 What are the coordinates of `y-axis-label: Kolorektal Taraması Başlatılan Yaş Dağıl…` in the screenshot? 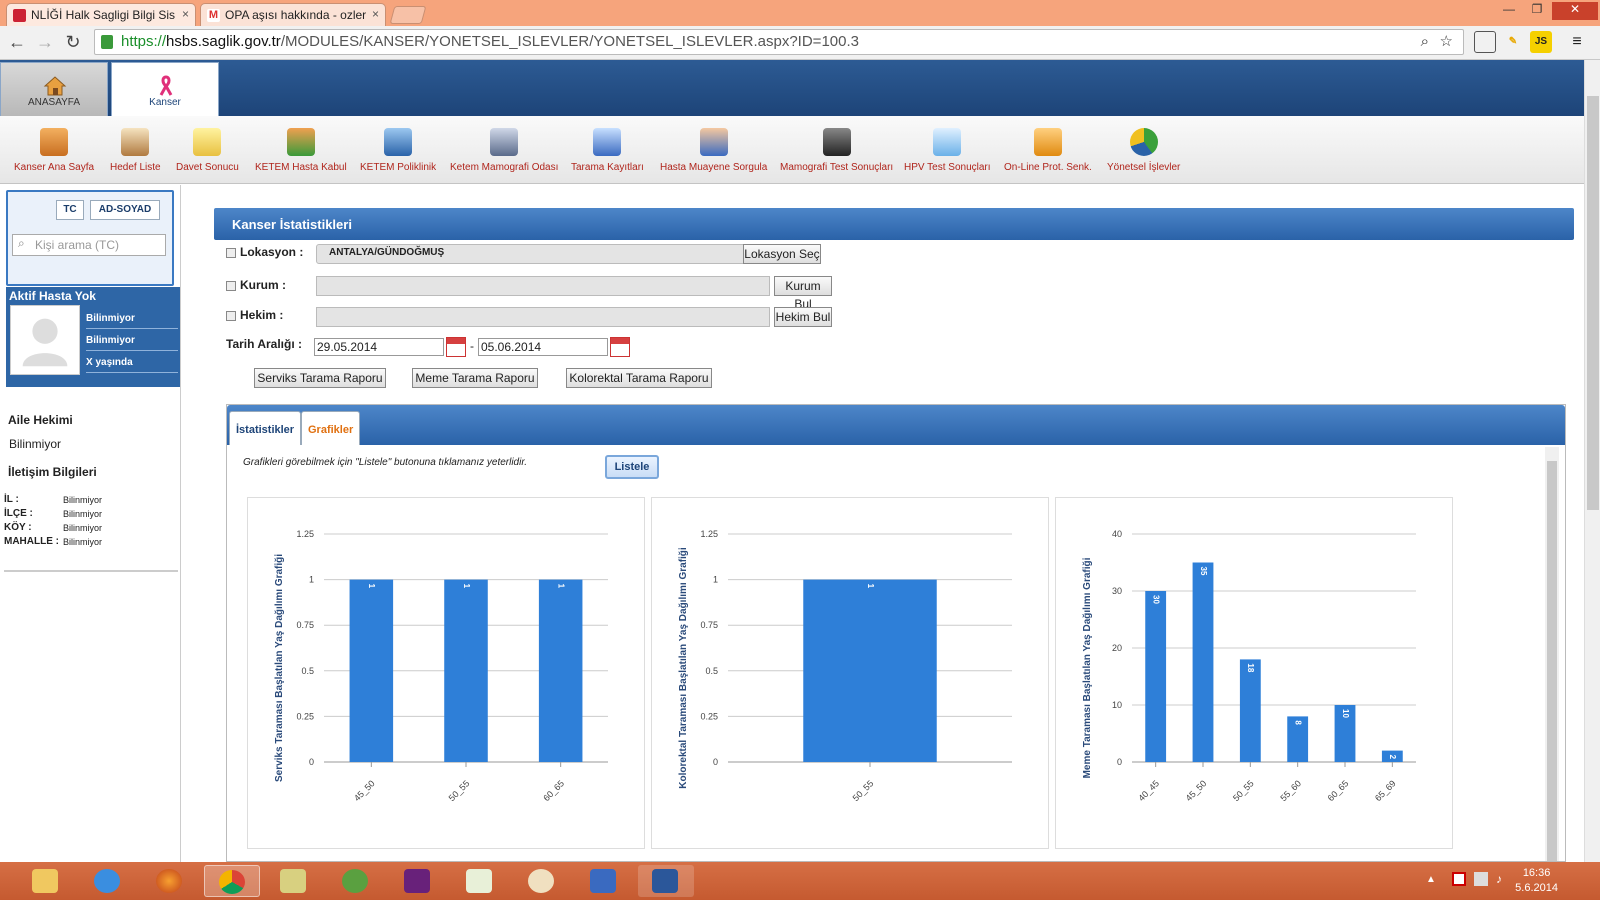 It's located at (683, 668).